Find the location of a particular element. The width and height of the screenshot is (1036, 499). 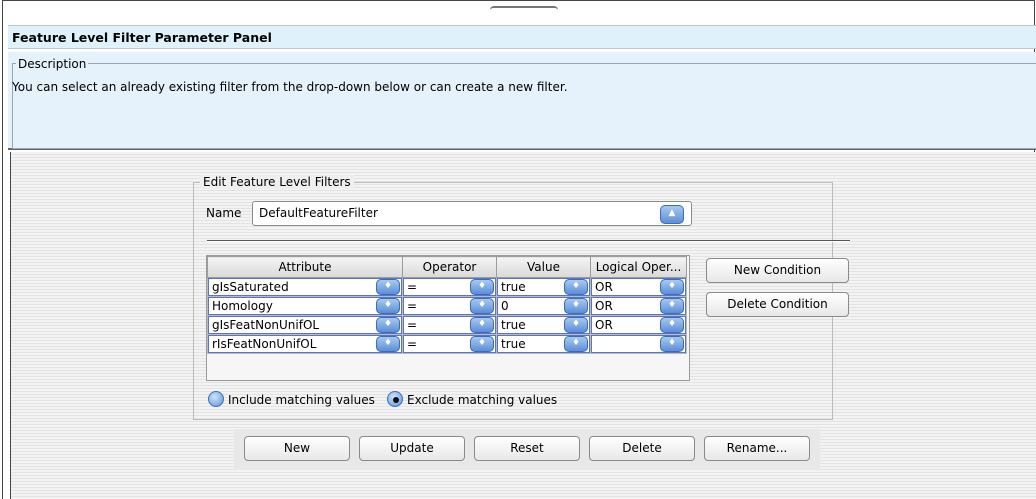

attribute-cell: rIsFeatNonUnifOL ♦ is located at coordinates (305, 344).